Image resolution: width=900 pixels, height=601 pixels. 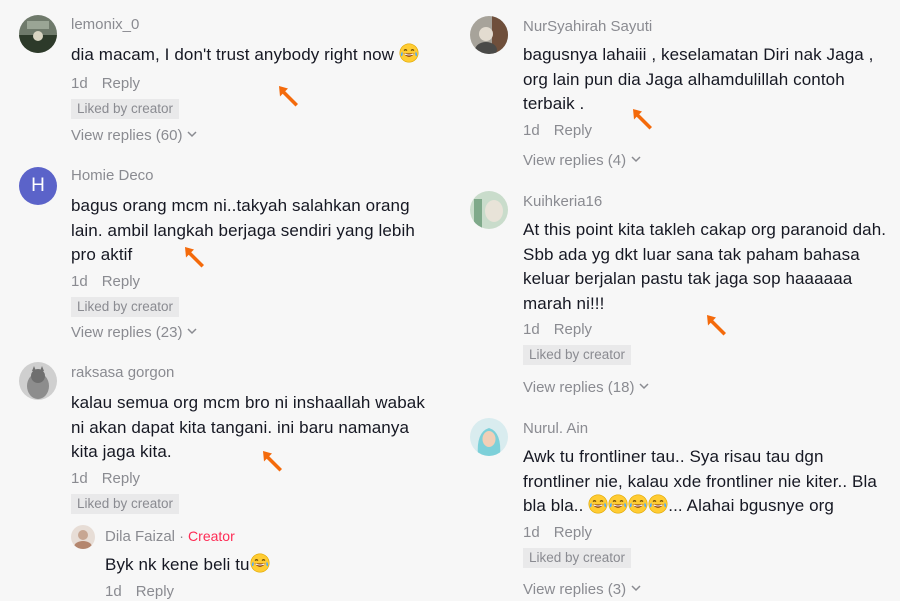 What do you see at coordinates (251, 176) in the screenshot?
I see `username: Homie Deco` at bounding box center [251, 176].